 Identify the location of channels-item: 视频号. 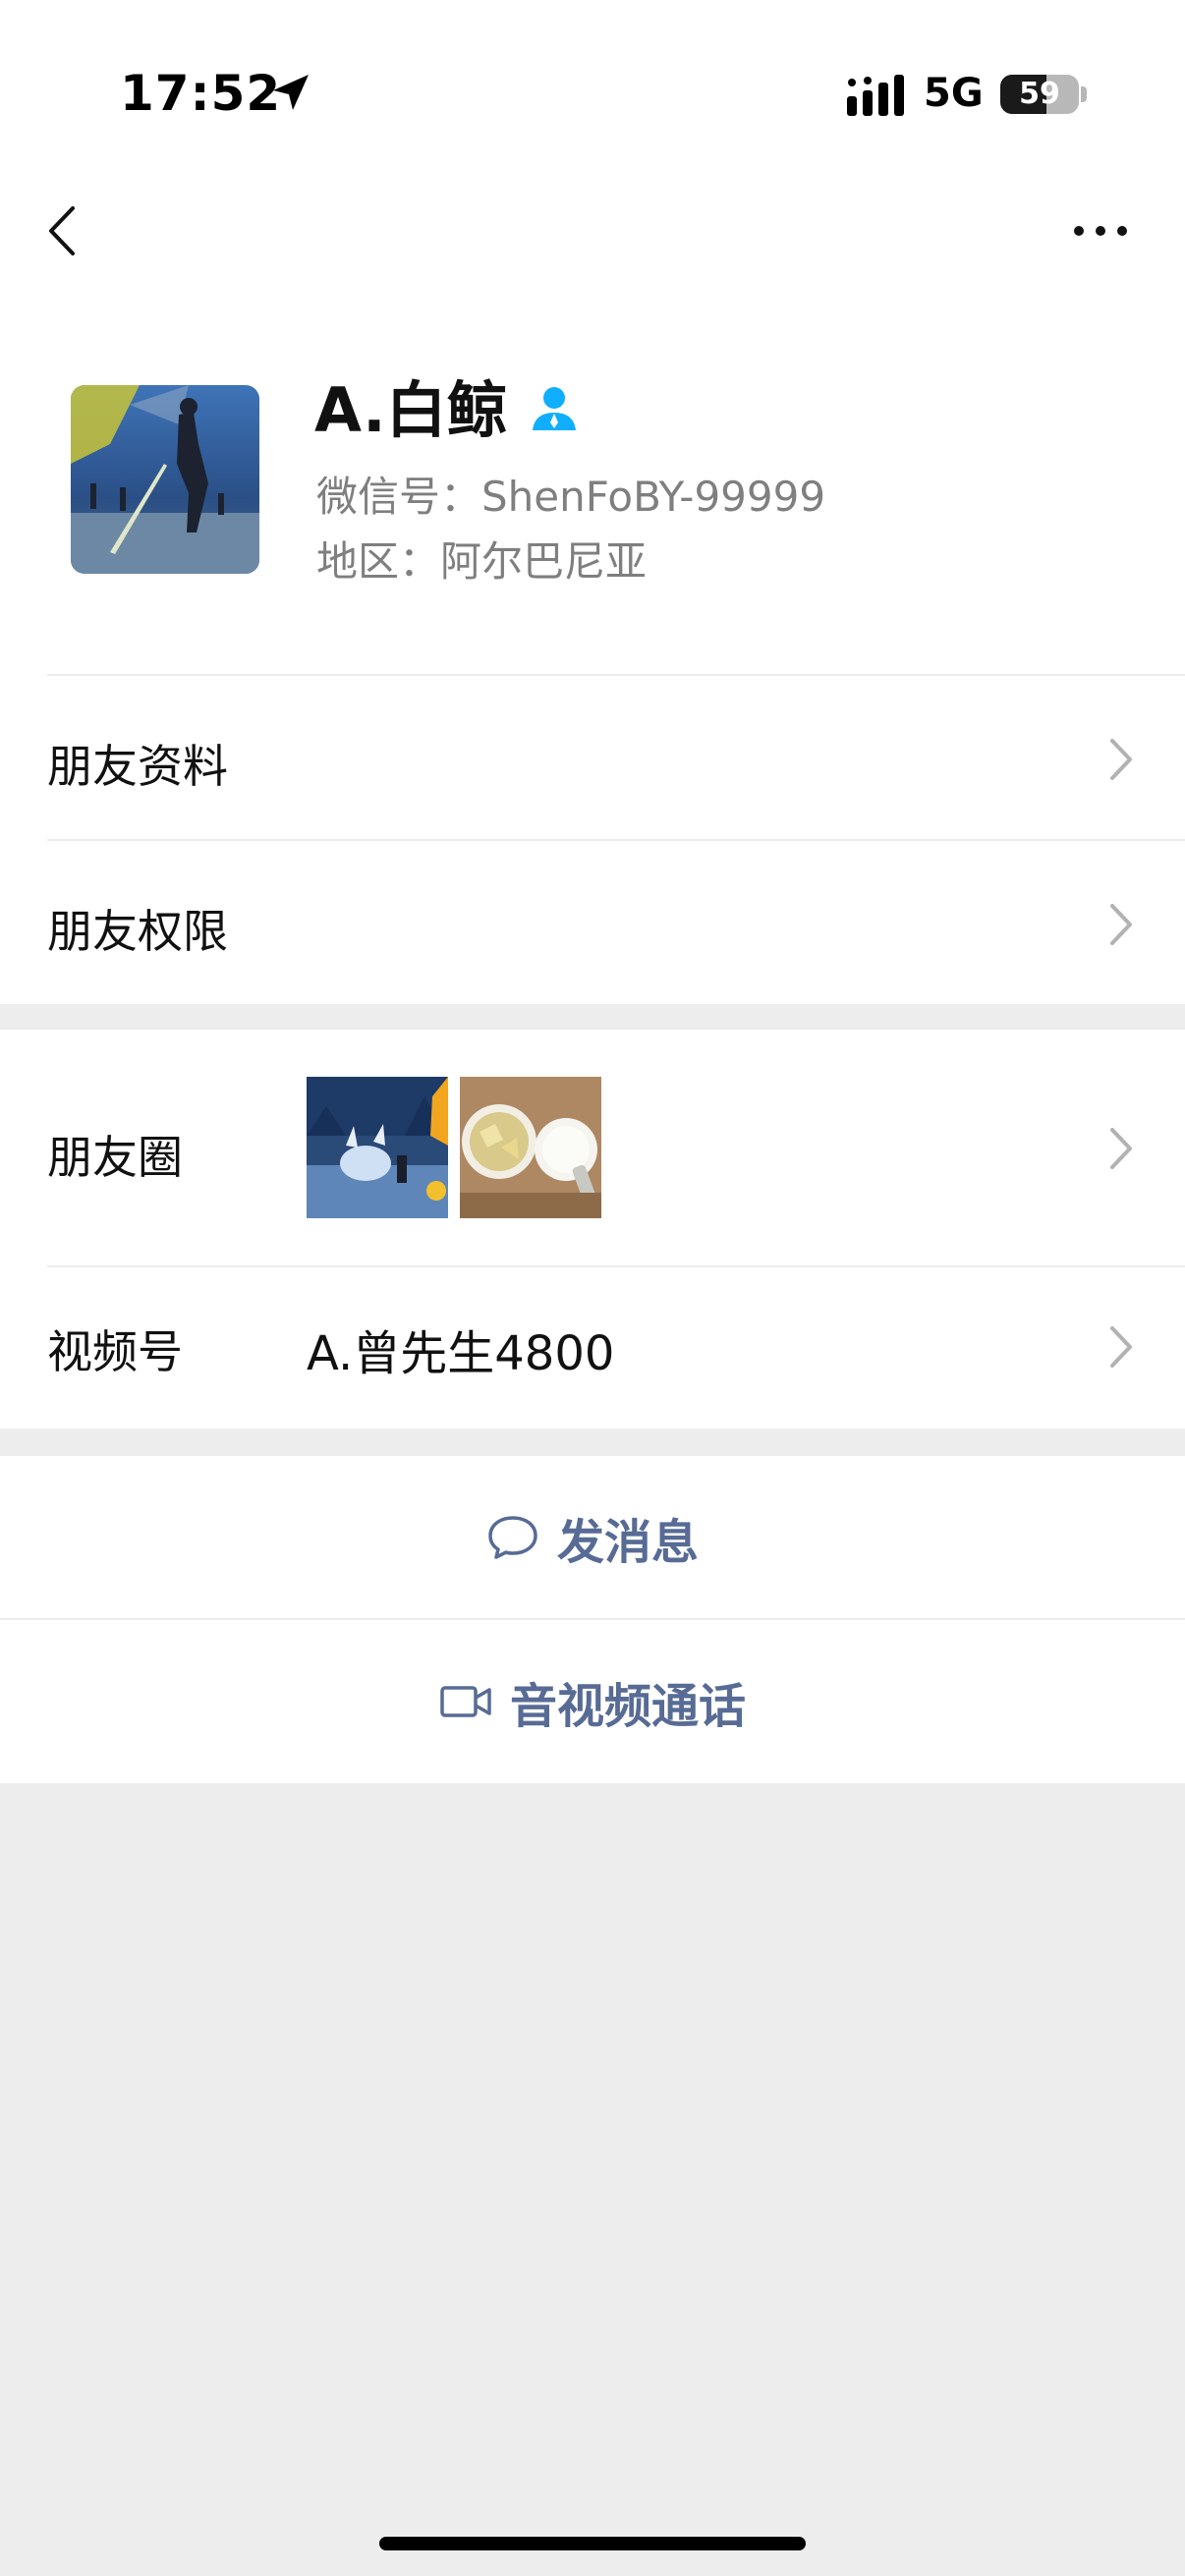
(115, 1348).